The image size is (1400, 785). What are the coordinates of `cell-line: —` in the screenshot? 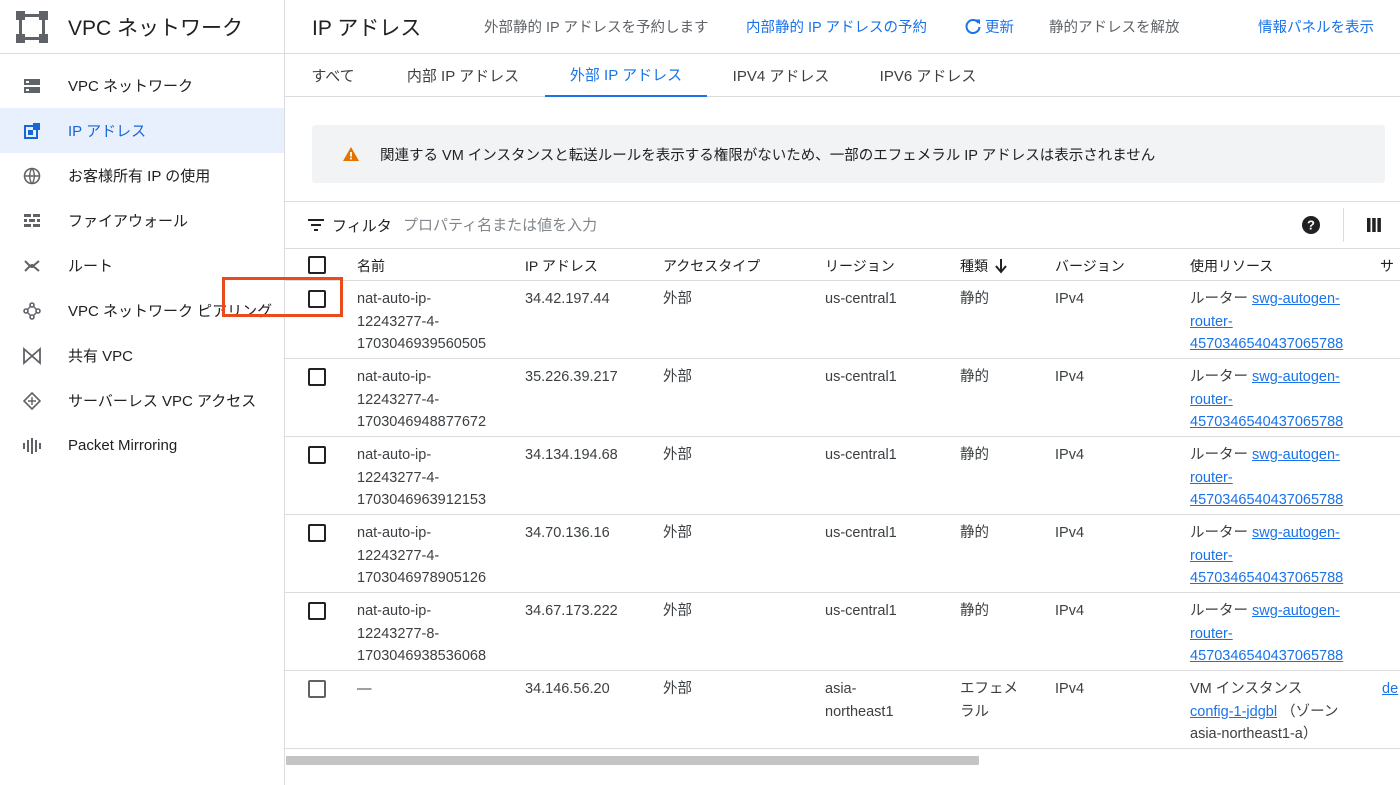 It's located at (364, 689).